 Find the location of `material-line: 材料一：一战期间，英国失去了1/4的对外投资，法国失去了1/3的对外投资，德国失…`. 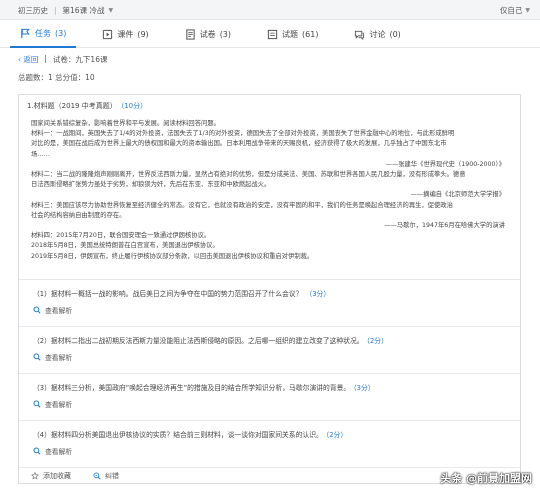

material-line: 材料一：一战期间，英国失去了1/4的对外投资，法国失去了1/3的对外投资，德国失… is located at coordinates (243, 134).